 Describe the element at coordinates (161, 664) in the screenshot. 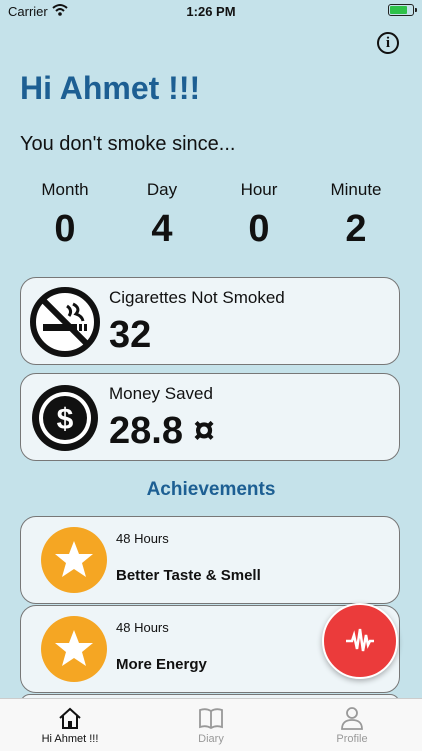

I see `achievement-name: More Energy` at that location.